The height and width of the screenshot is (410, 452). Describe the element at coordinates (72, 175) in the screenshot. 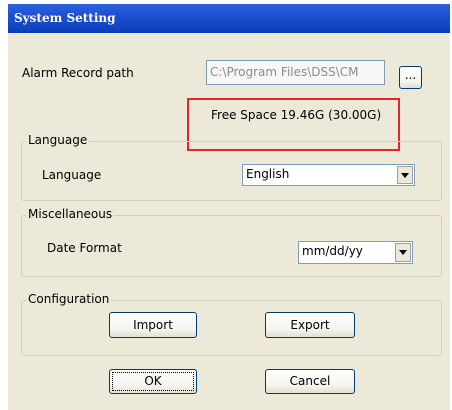

I see `language-label: Language` at that location.